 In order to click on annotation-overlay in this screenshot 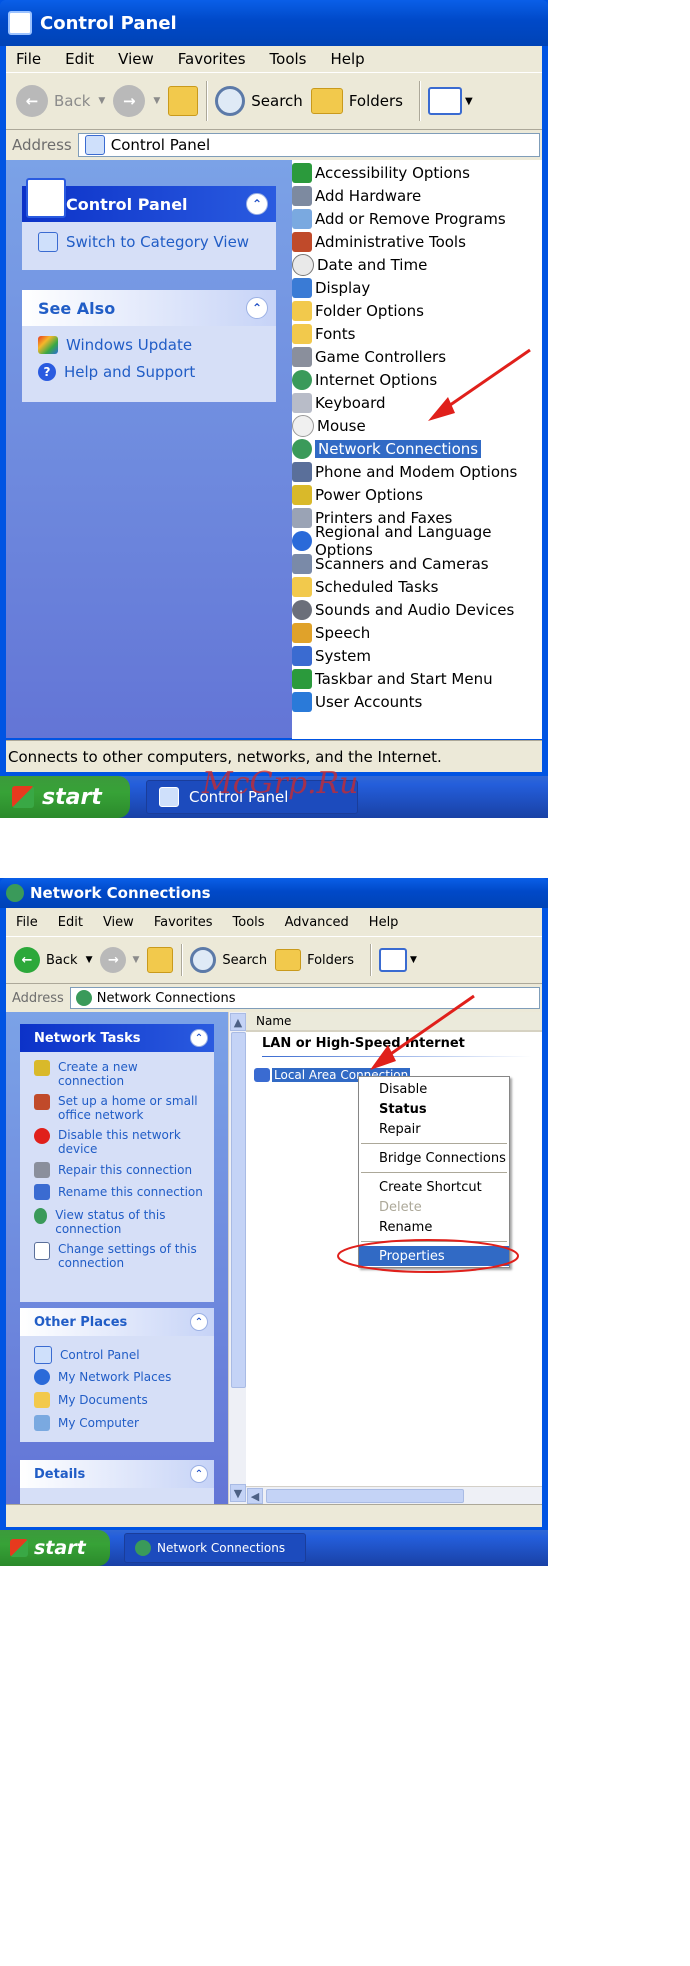, I will do `click(428, 1133)`.